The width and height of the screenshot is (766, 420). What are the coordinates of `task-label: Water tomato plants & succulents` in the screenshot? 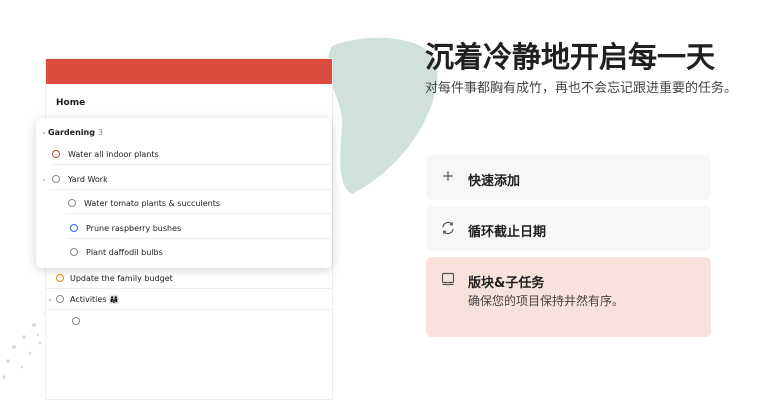 It's located at (152, 203).